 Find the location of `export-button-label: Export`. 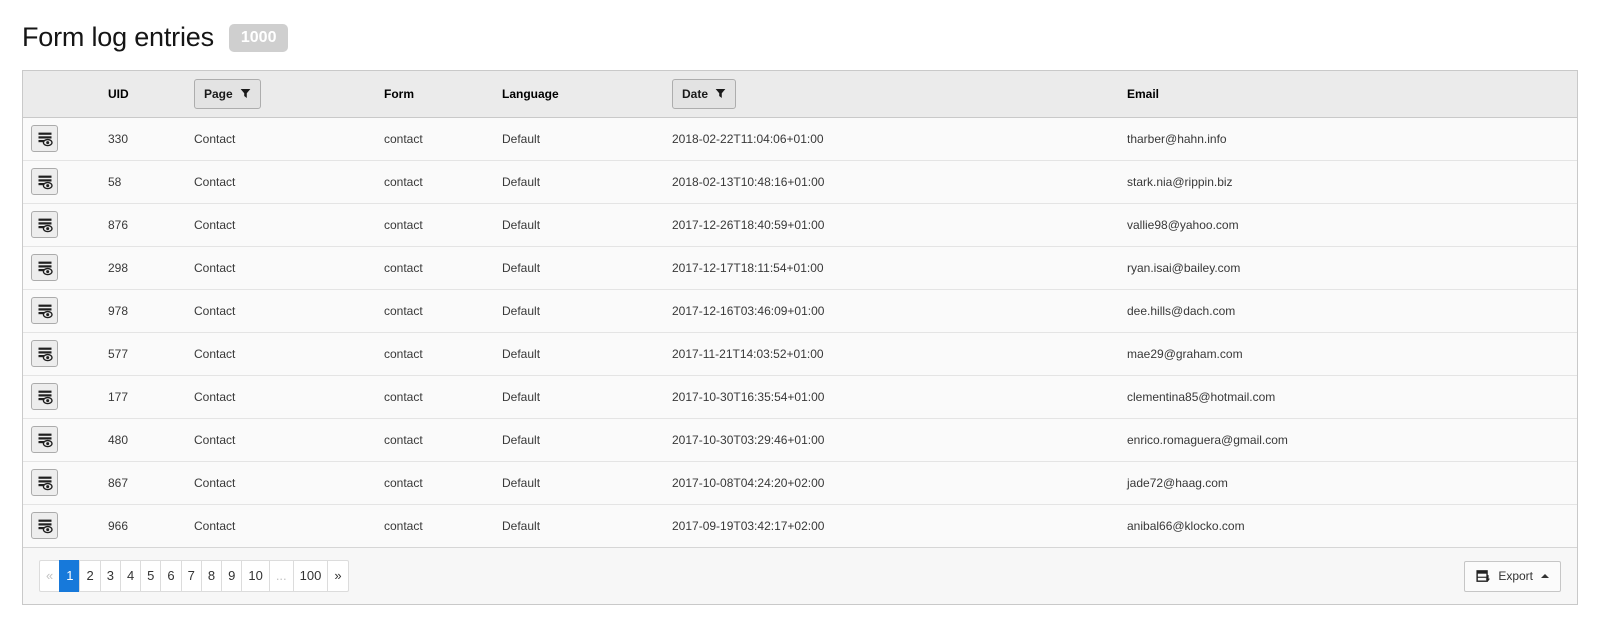

export-button-label: Export is located at coordinates (1515, 576).